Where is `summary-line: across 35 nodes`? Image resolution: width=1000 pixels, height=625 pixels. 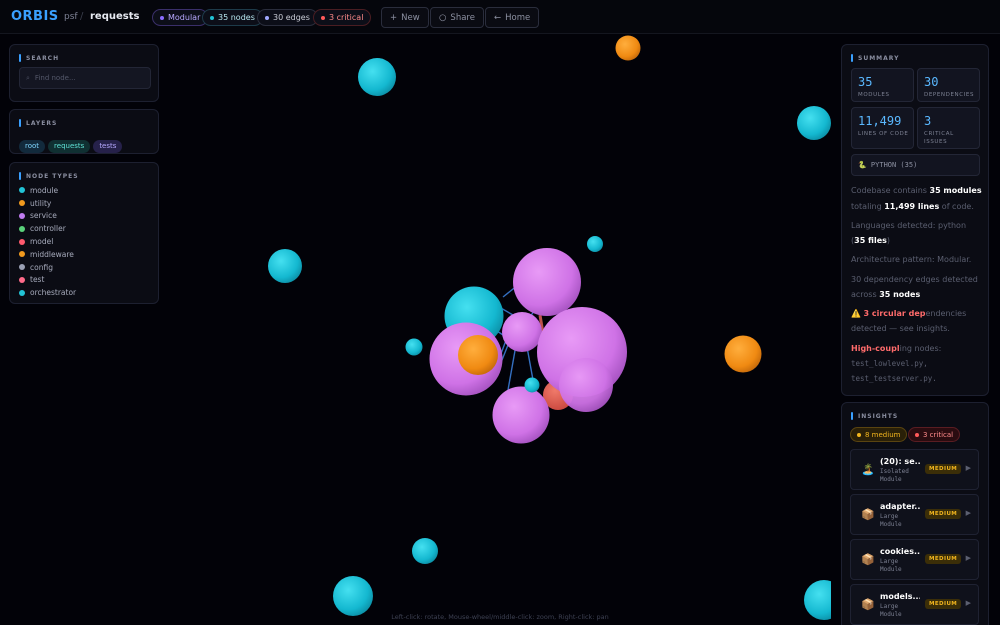
summary-line: across 35 nodes is located at coordinates (885, 294).